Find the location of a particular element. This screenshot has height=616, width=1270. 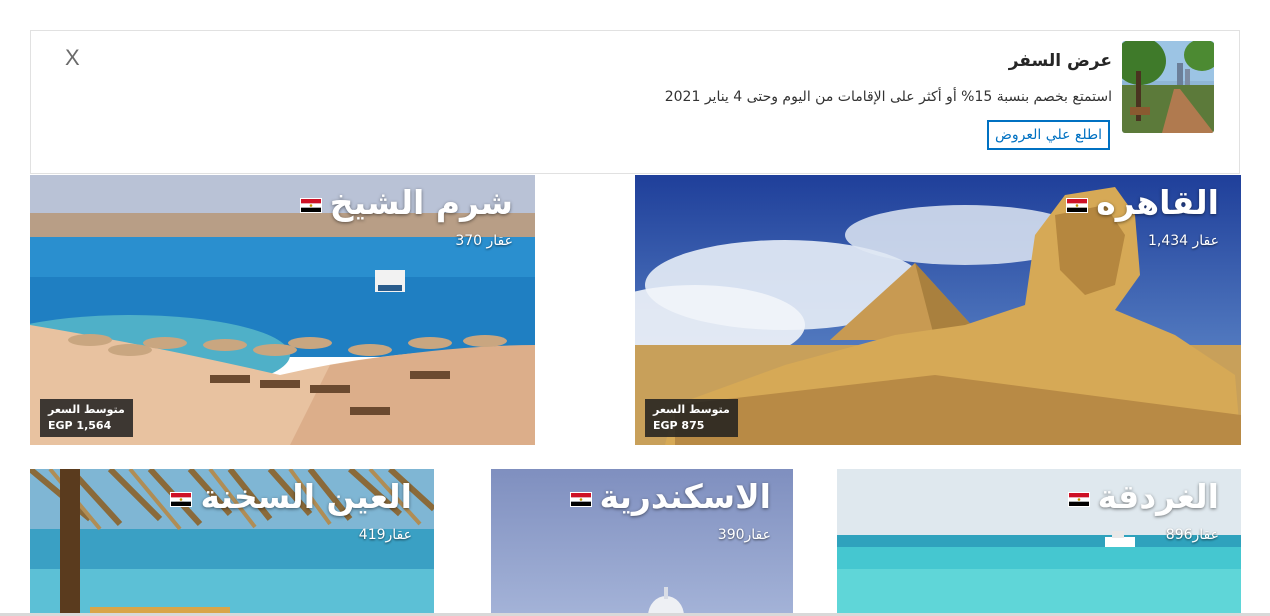

destination-card-alexandria: الاسكندرية عقار390 is located at coordinates (642, 542).